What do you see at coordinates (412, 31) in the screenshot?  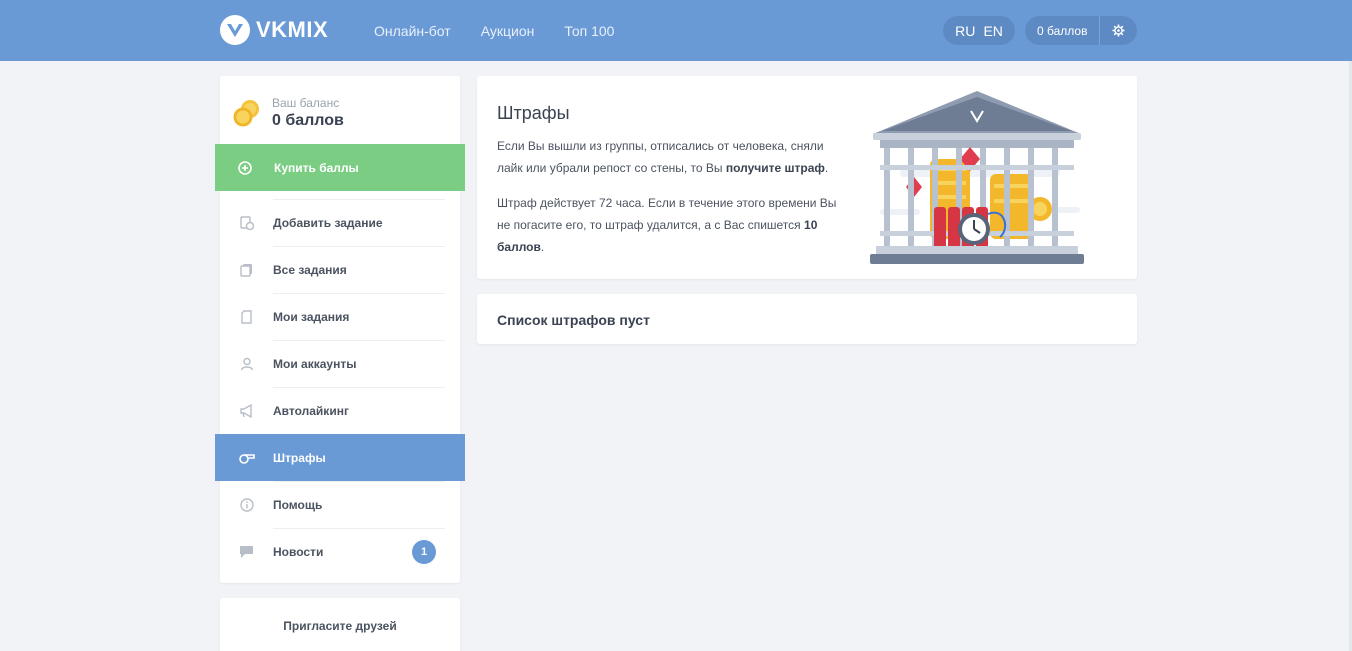 I see `nav-online-bot: Онлайн-бот` at bounding box center [412, 31].